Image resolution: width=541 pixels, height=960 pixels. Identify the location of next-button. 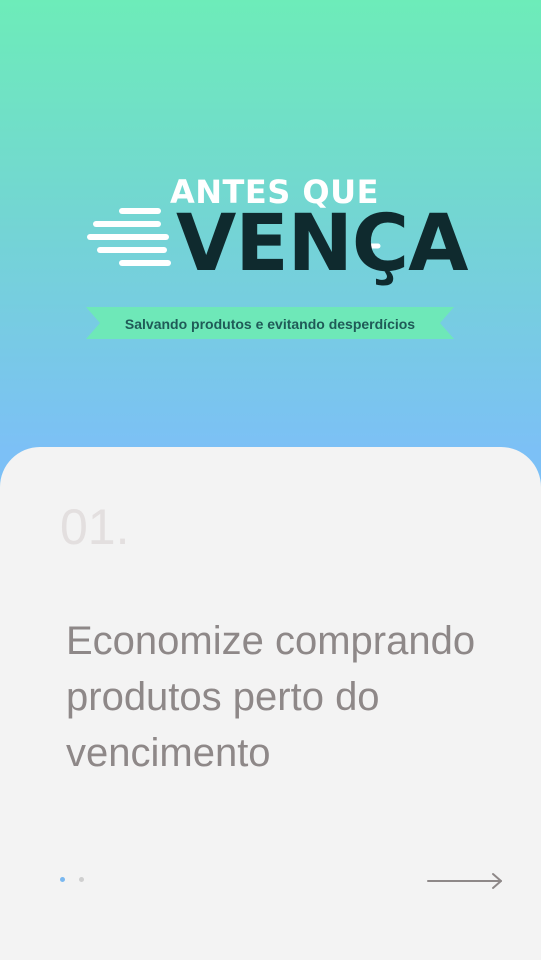
(465, 881).